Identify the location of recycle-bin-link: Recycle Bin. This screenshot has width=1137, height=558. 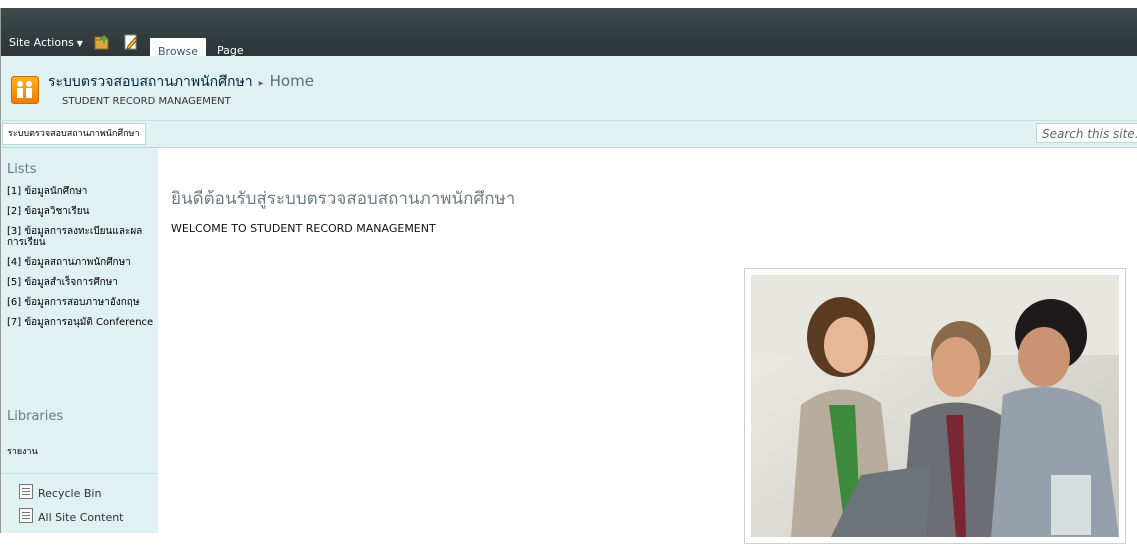
(60, 492).